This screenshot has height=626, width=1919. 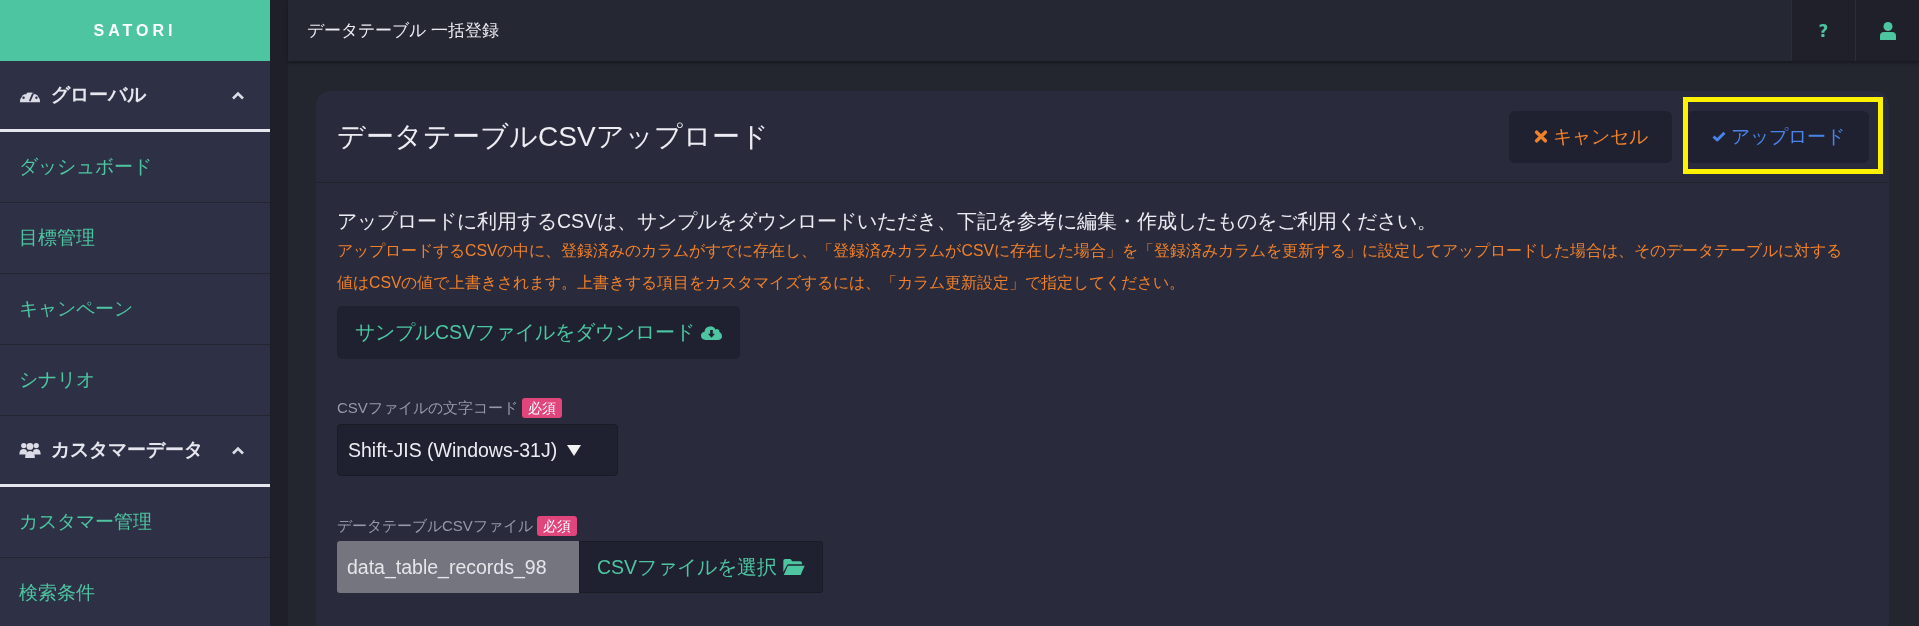 I want to click on sidebar-item: シナリオ, so click(x=135, y=380).